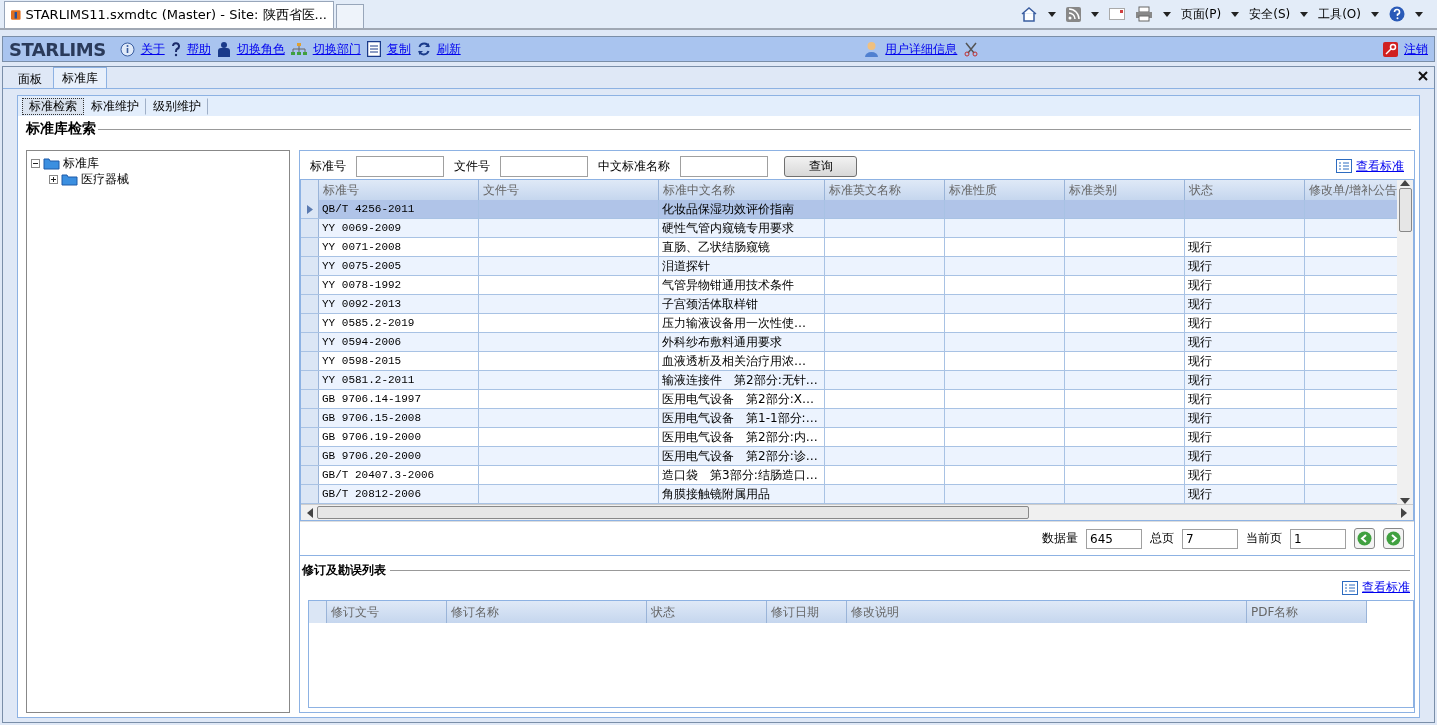 The image size is (1437, 725). What do you see at coordinates (849, 247) in the screenshot?
I see `table-row: YY 0071-2008 直肠、乙状结肠窥镜 现行` at bounding box center [849, 247].